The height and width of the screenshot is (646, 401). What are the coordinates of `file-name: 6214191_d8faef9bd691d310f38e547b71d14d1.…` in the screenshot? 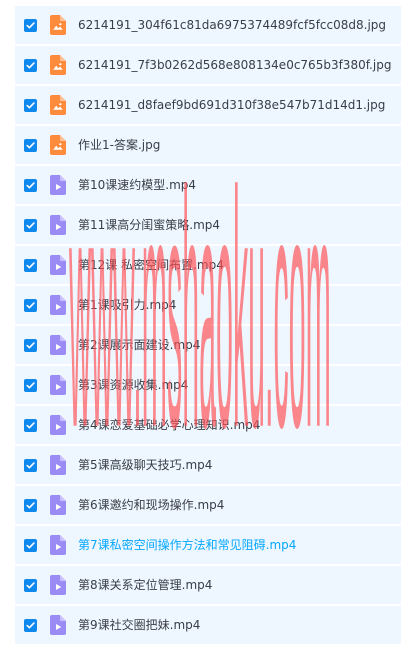 It's located at (237, 105).